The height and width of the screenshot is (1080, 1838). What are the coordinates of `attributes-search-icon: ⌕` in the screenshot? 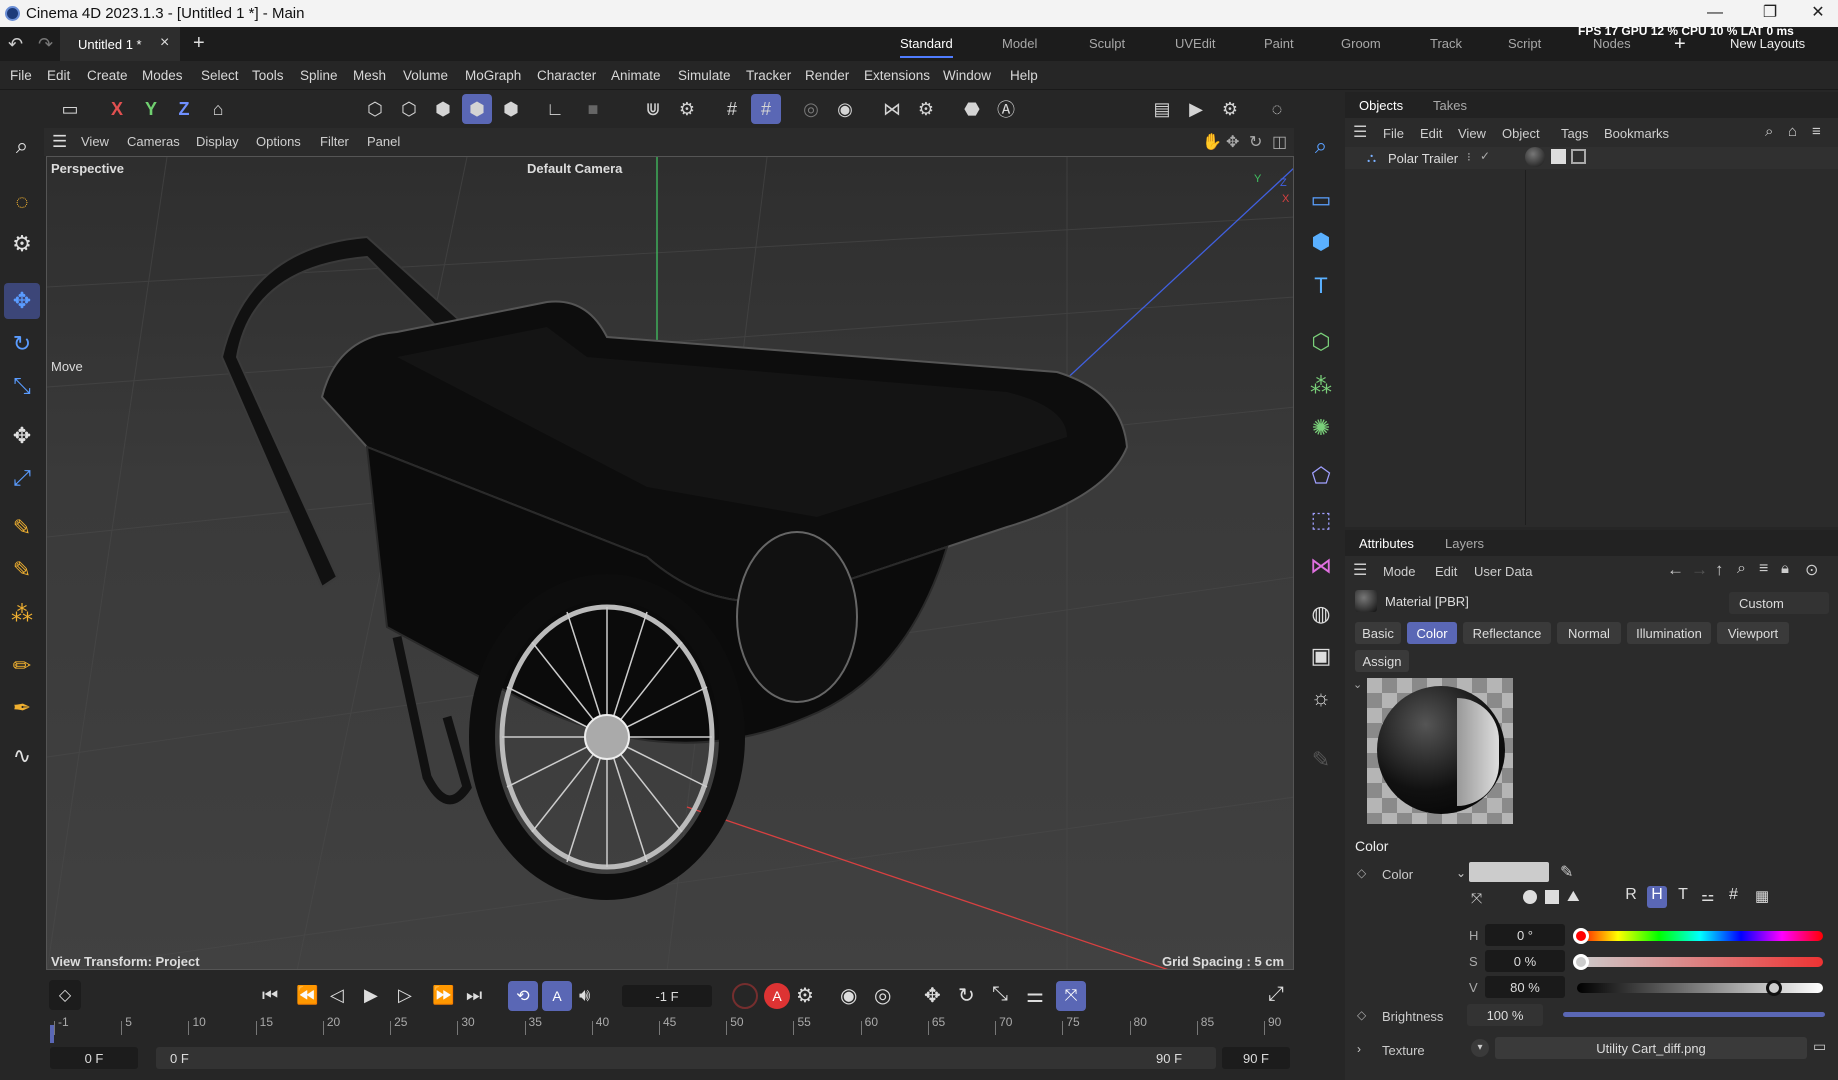 It's located at (1741, 569).